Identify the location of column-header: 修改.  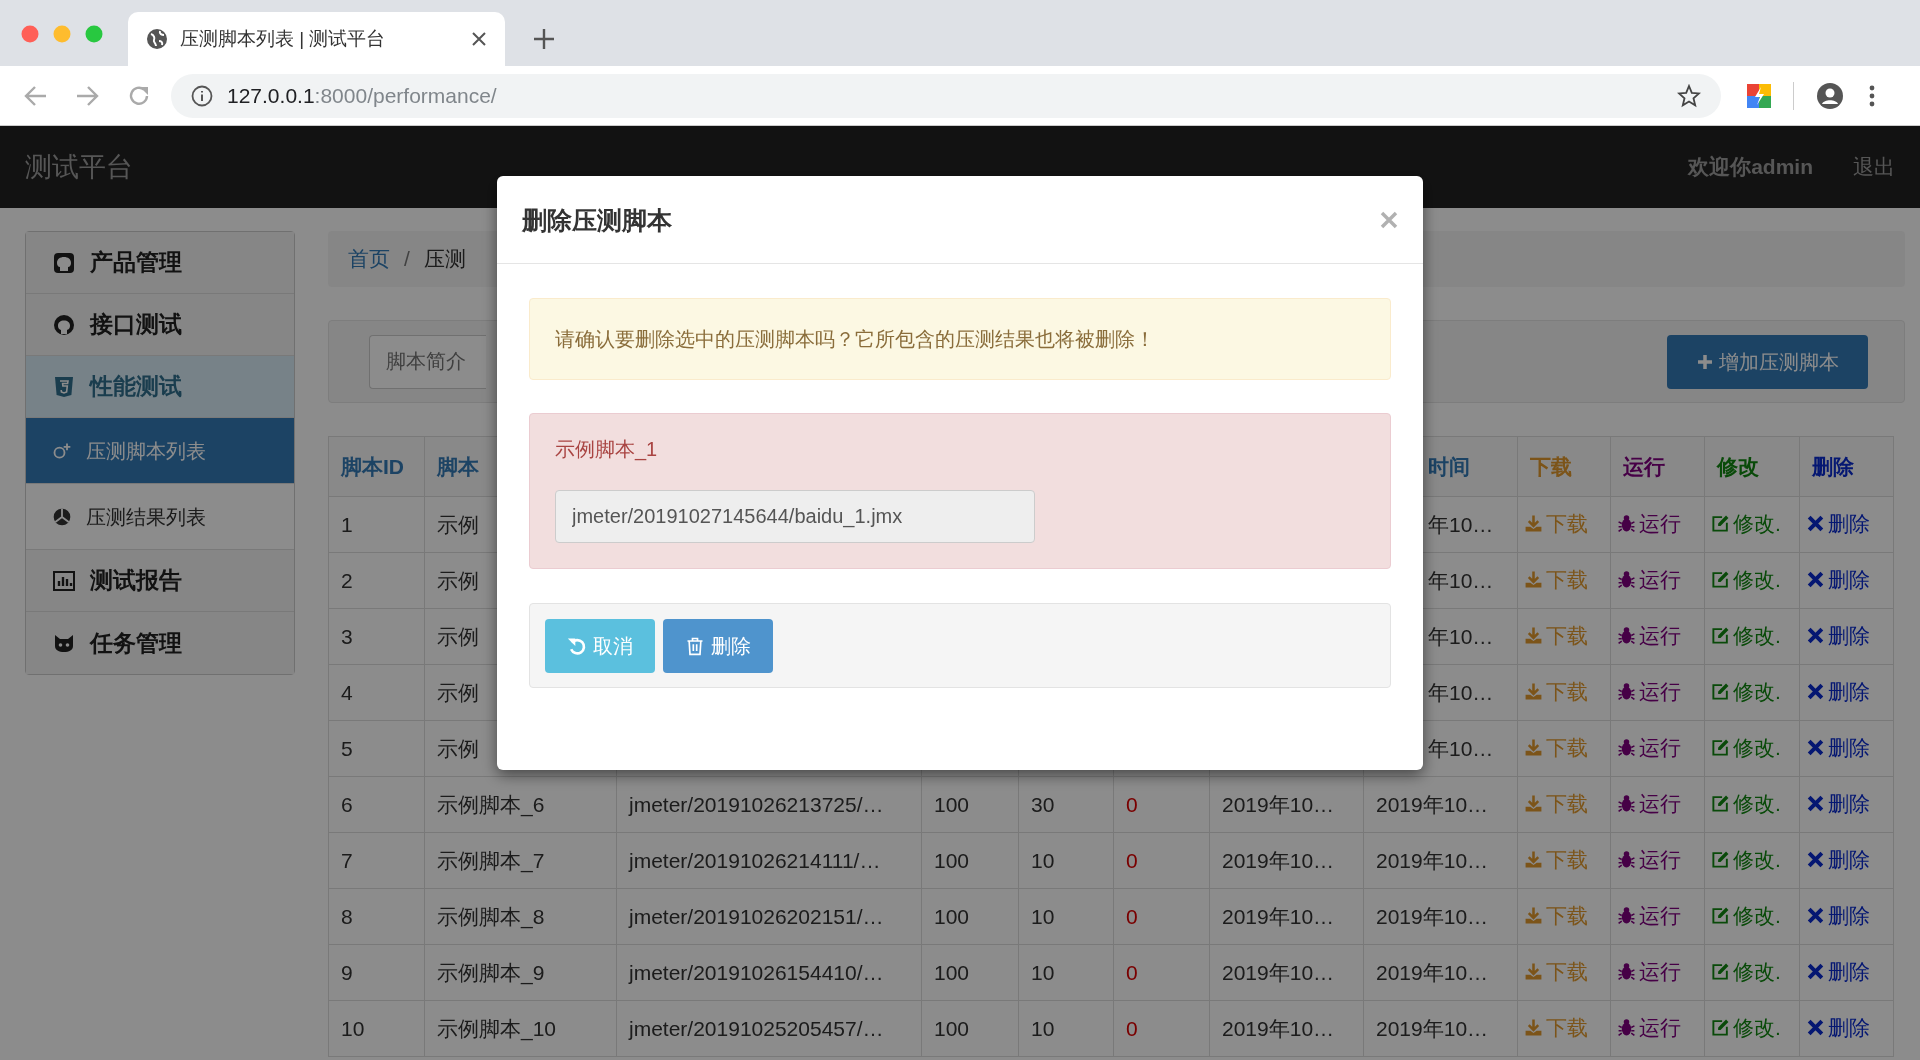
(1738, 466).